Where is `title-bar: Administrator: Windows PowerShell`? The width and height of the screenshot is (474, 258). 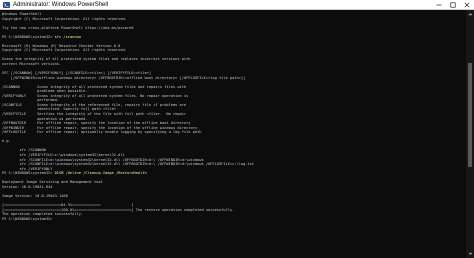 title-bar: Administrator: Windows PowerShell is located at coordinates (237, 5).